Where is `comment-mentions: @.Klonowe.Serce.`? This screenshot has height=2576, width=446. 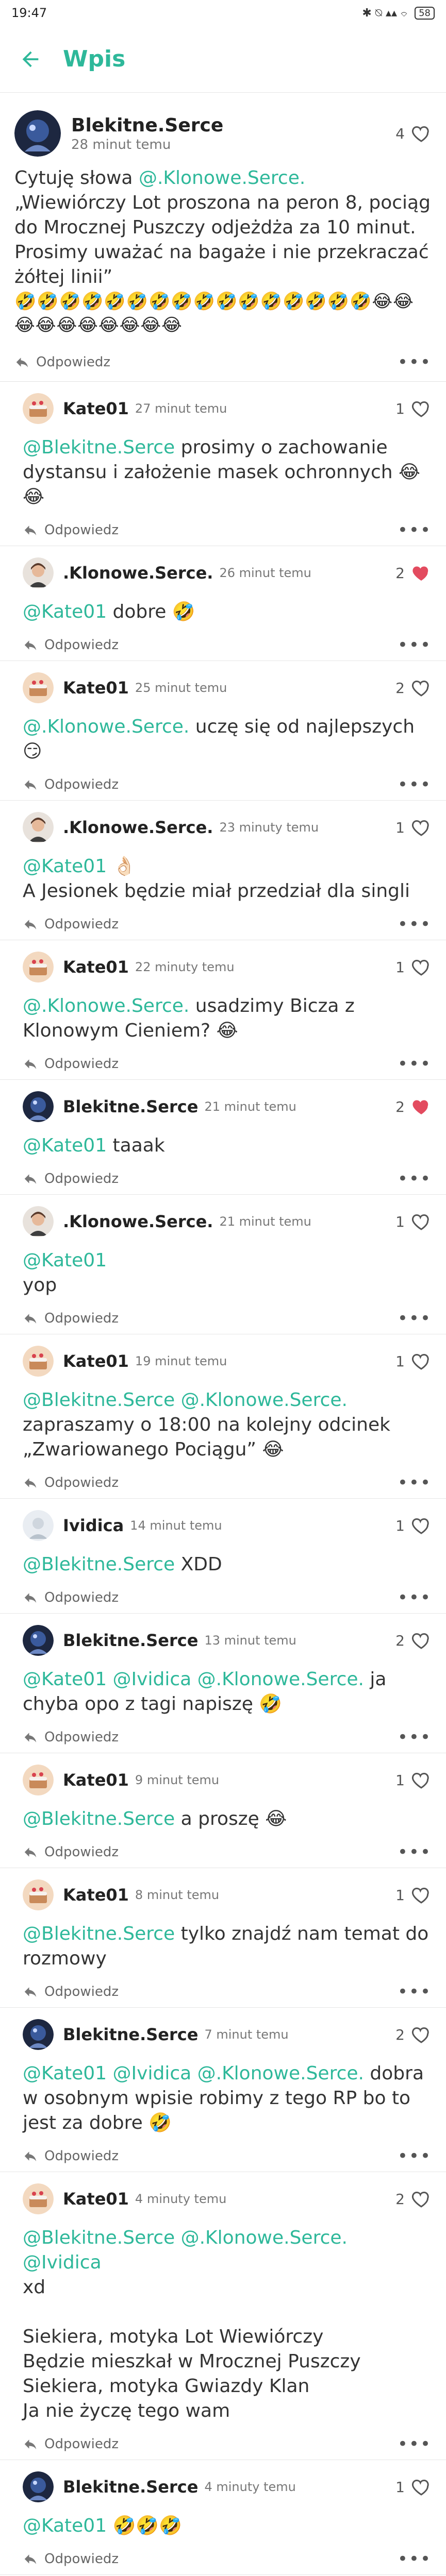
comment-mentions: @.Klonowe.Serce. is located at coordinates (106, 726).